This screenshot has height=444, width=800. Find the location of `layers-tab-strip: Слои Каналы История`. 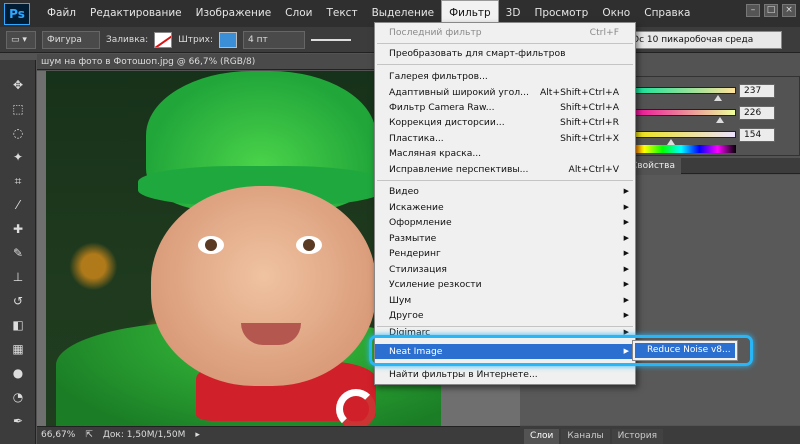

layers-tab-strip: Слои Каналы История is located at coordinates (660, 435).